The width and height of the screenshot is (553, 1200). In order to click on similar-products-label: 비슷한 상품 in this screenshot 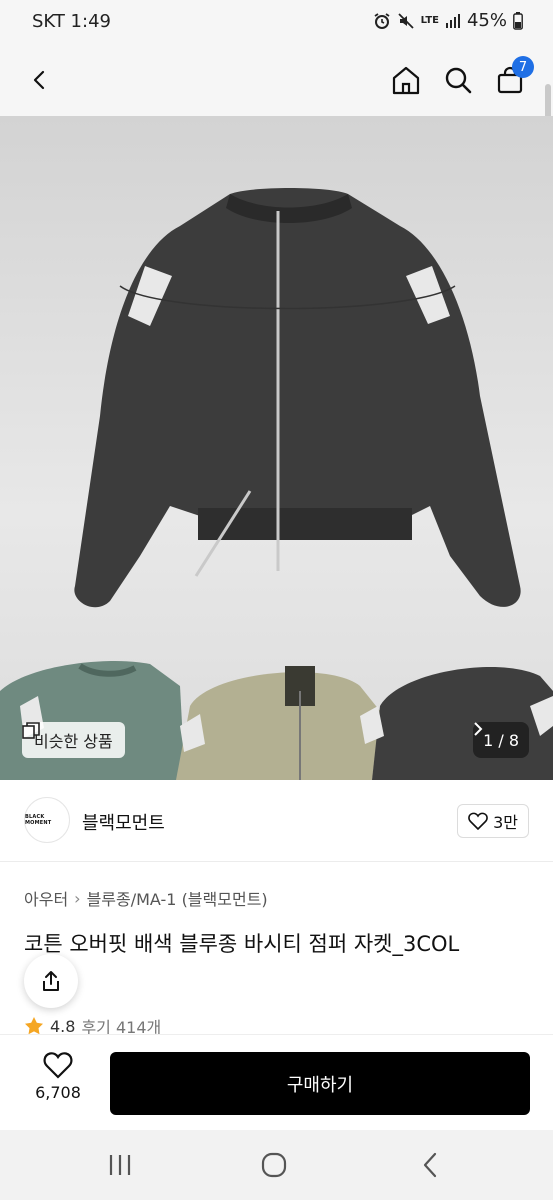, I will do `click(73, 741)`.